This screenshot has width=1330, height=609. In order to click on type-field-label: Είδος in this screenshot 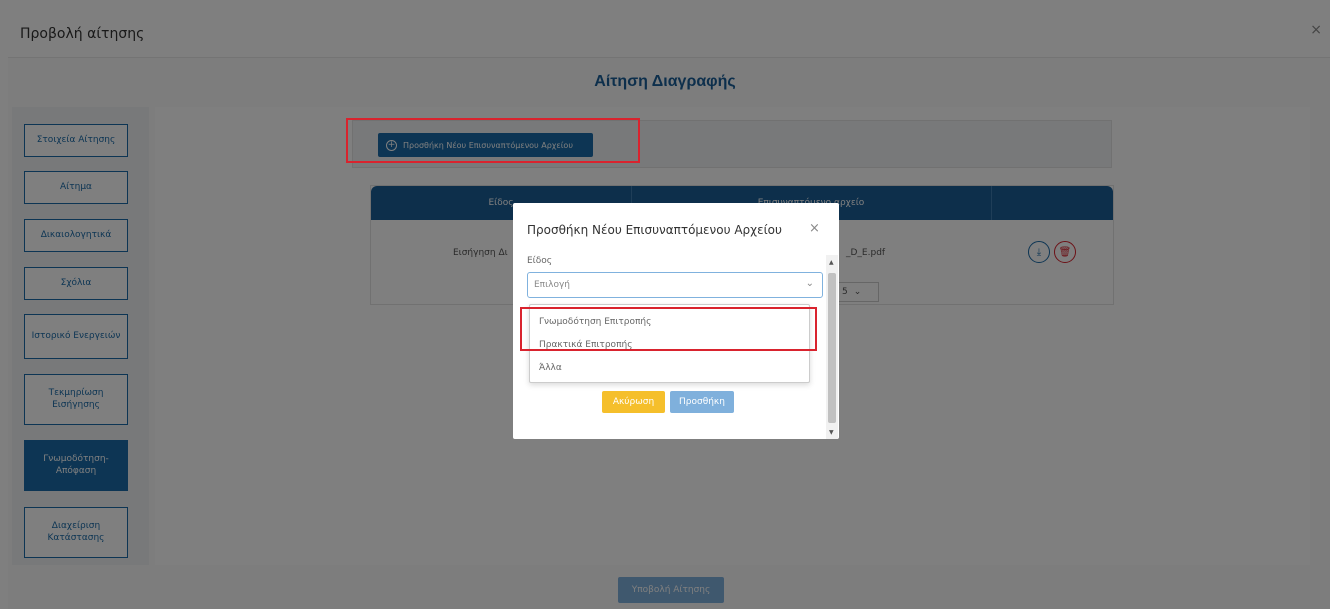, I will do `click(540, 261)`.